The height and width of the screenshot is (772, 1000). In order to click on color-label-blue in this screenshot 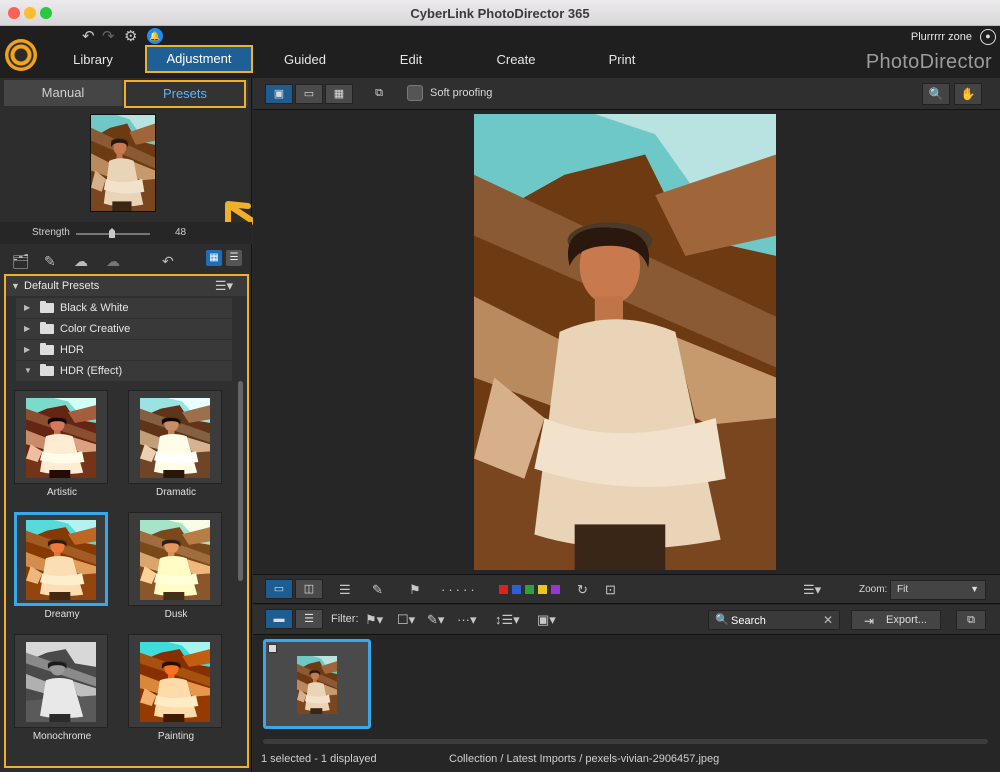, I will do `click(516, 589)`.